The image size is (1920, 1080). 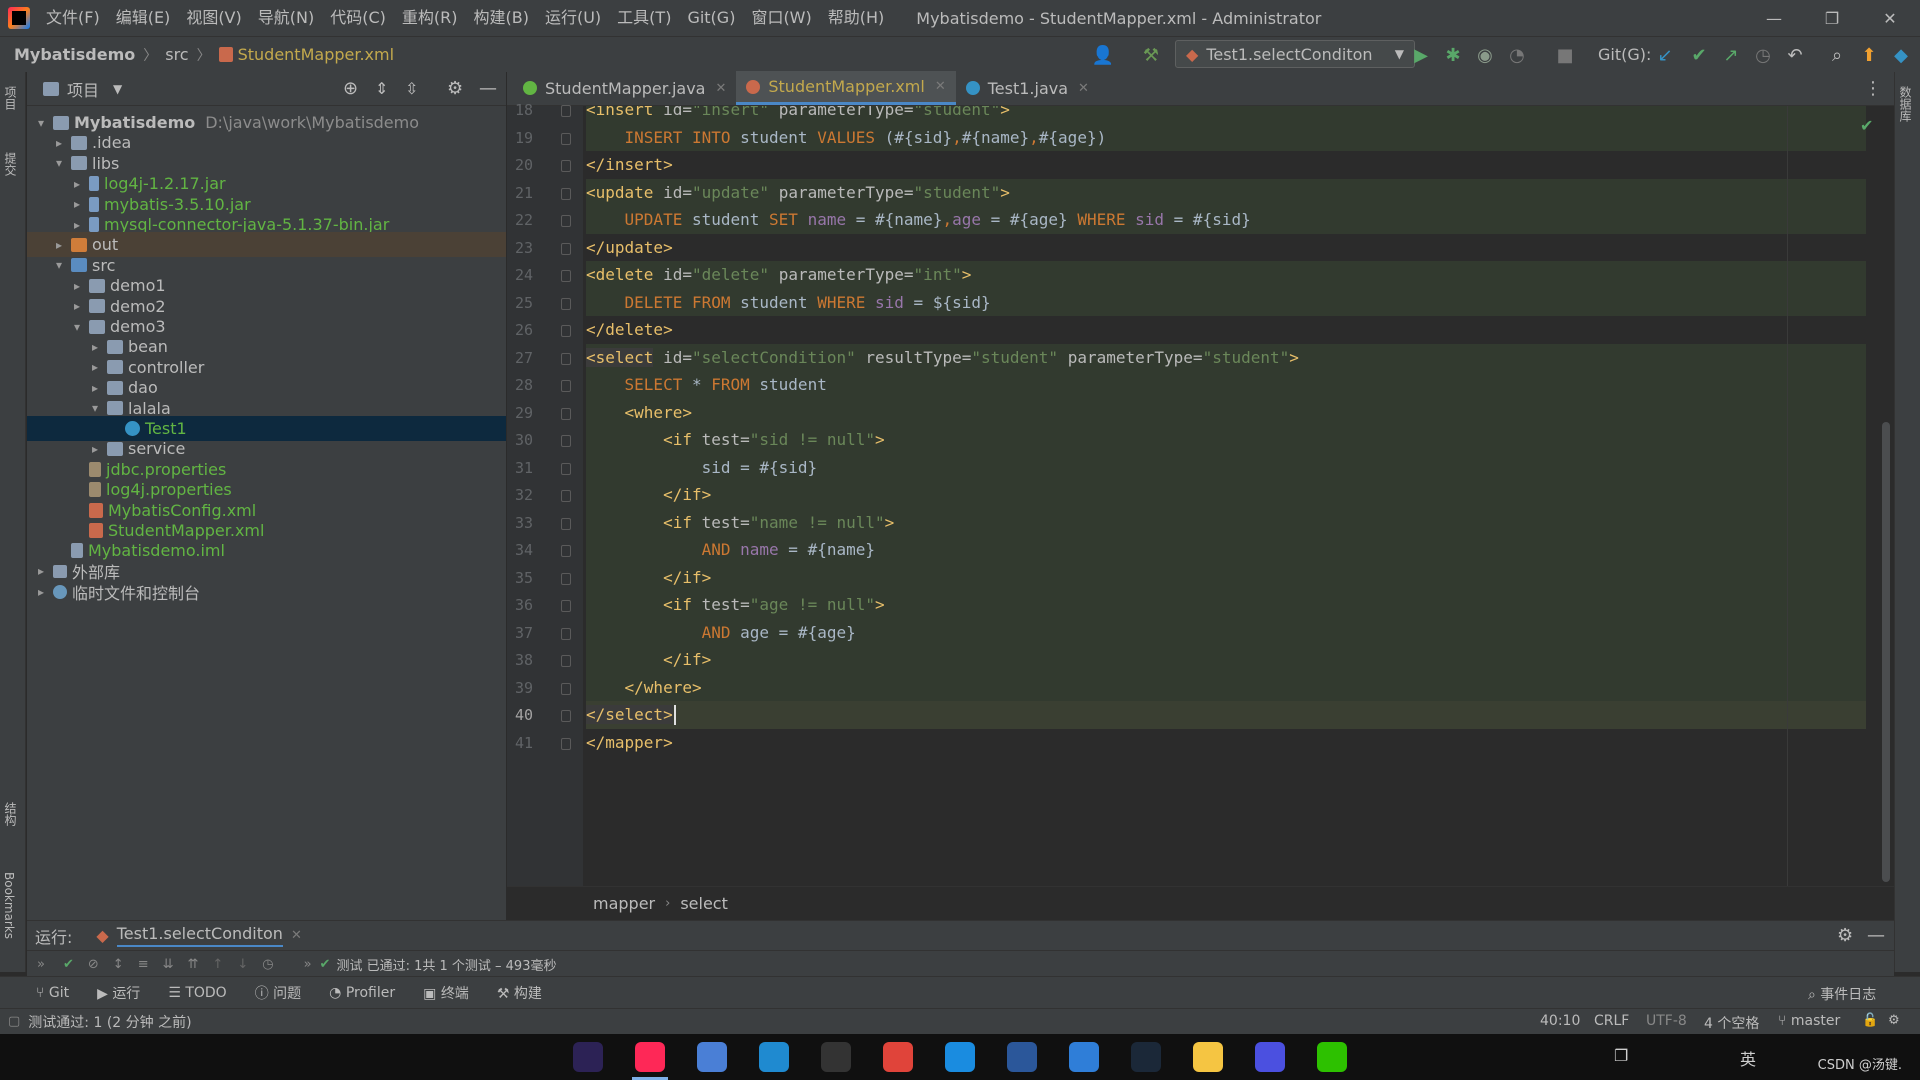 What do you see at coordinates (856, 18) in the screenshot?
I see `menu-item: 帮助(H)` at bounding box center [856, 18].